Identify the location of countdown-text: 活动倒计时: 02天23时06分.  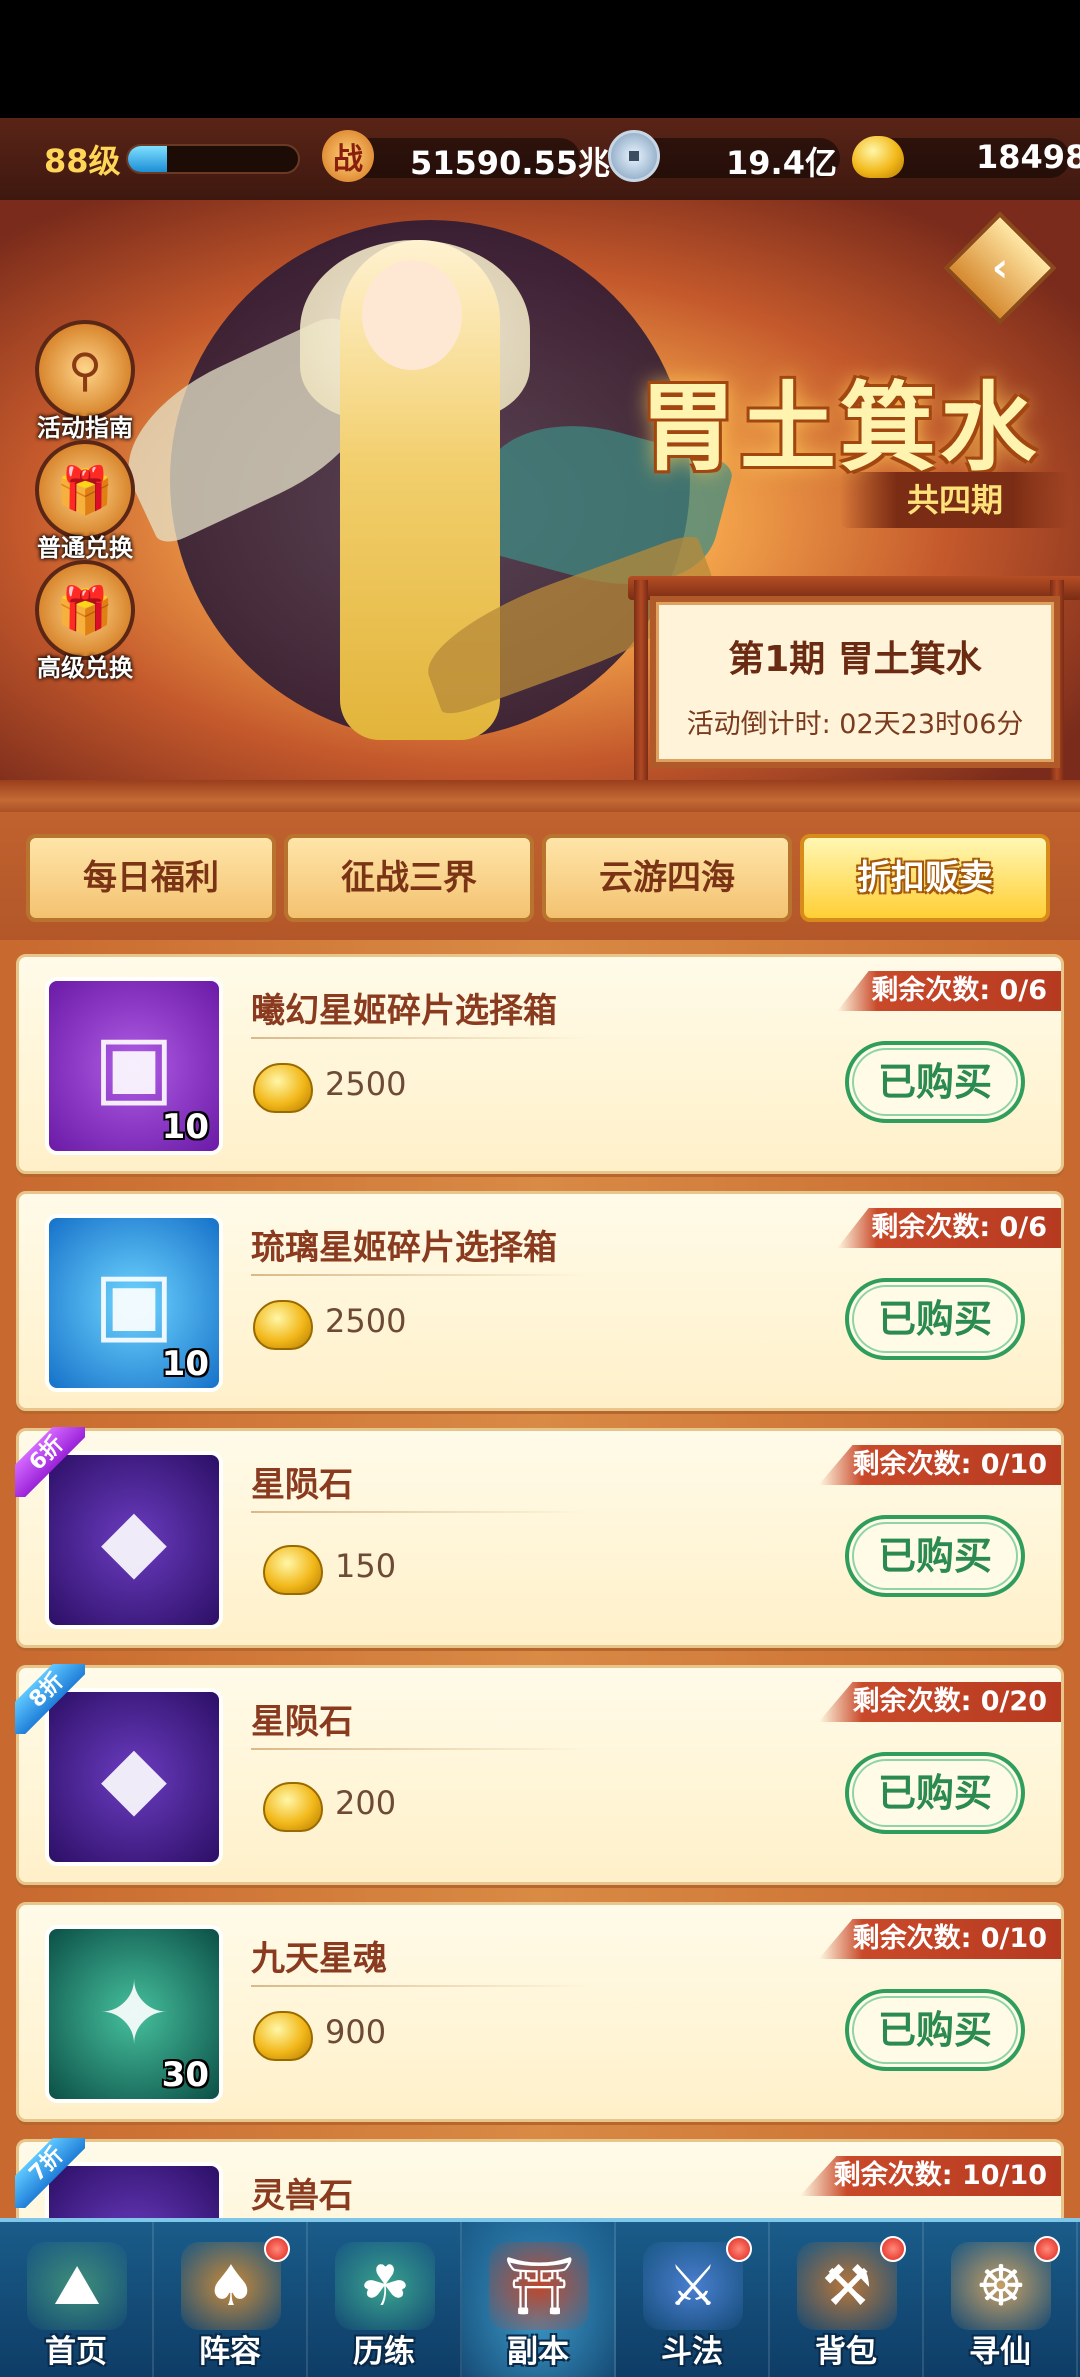
(855, 724).